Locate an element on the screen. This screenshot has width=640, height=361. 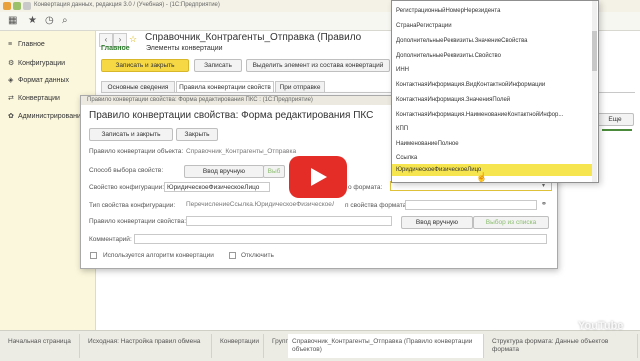
property-rule-field is located at coordinates (289, 221).